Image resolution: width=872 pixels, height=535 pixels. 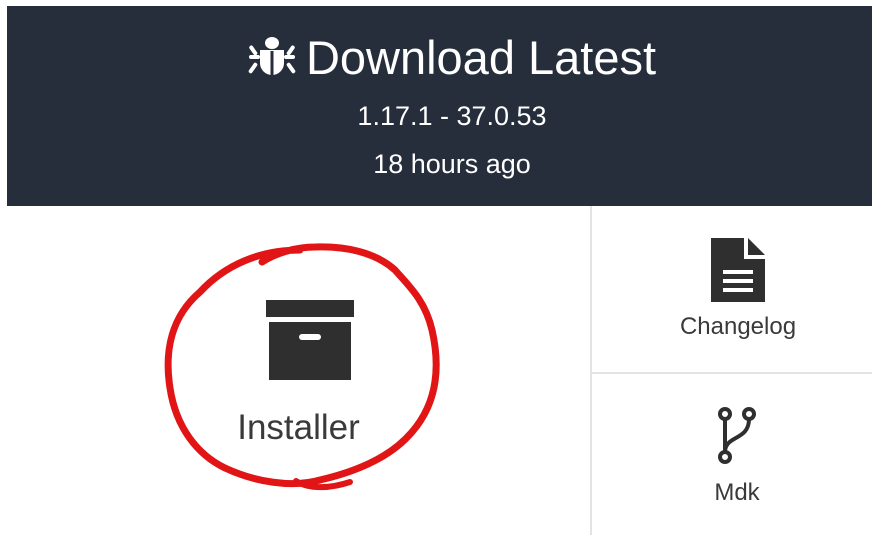 I want to click on header-title: Download Latest, so click(x=481, y=57).